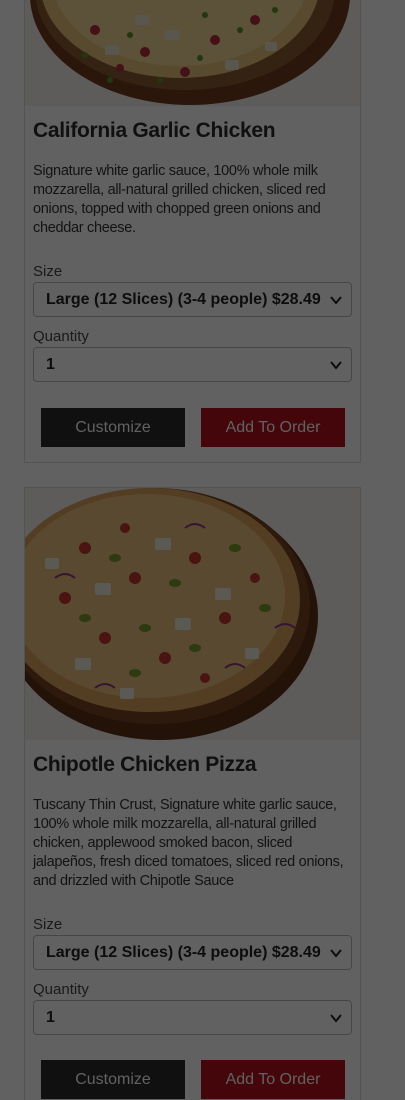 This screenshot has height=1100, width=405. I want to click on product-title: Chipotle Chicken Pizza, so click(145, 764).